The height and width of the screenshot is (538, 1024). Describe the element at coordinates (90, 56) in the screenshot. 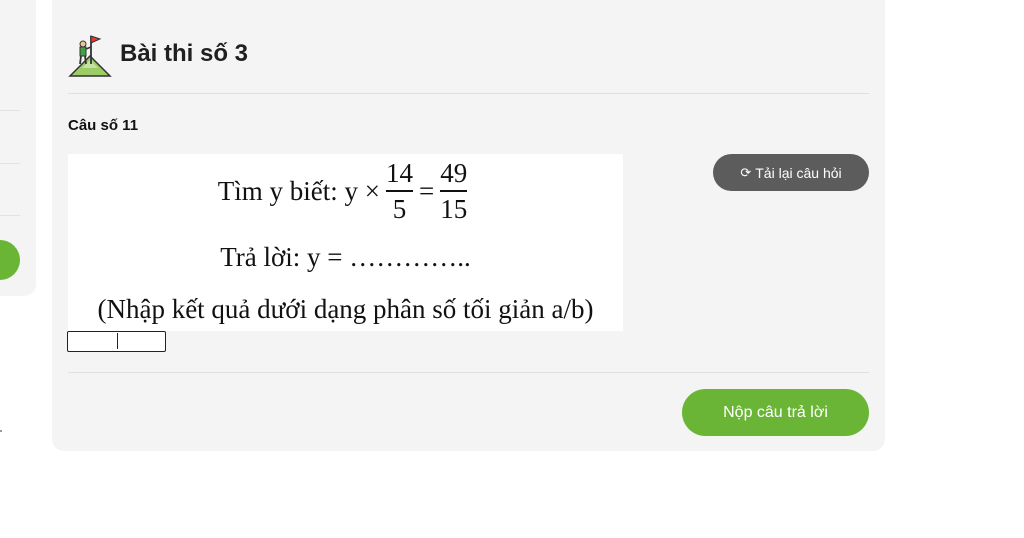

I see `climber-flag-icon` at that location.